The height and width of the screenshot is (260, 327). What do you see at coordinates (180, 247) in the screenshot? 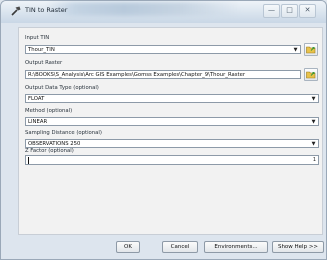
I see `cancel-button: Cancel` at bounding box center [180, 247].